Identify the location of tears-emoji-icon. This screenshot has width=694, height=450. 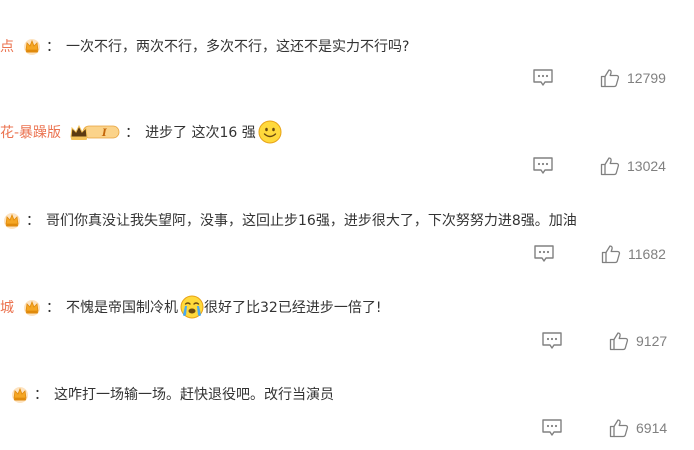
(192, 307).